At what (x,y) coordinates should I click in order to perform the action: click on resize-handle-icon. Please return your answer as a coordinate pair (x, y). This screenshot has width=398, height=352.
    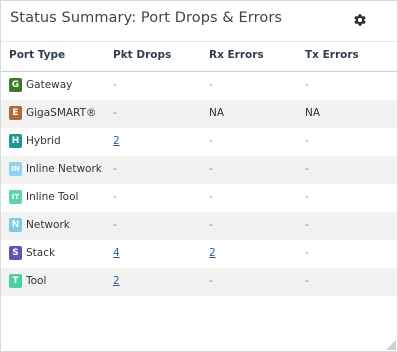
    Looking at the image, I should click on (391, 345).